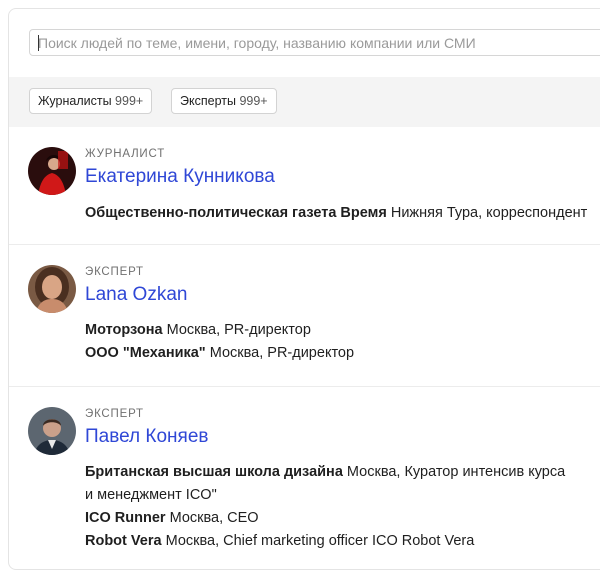 The image size is (600, 570). I want to click on organization-name: Моторзона, so click(124, 330).